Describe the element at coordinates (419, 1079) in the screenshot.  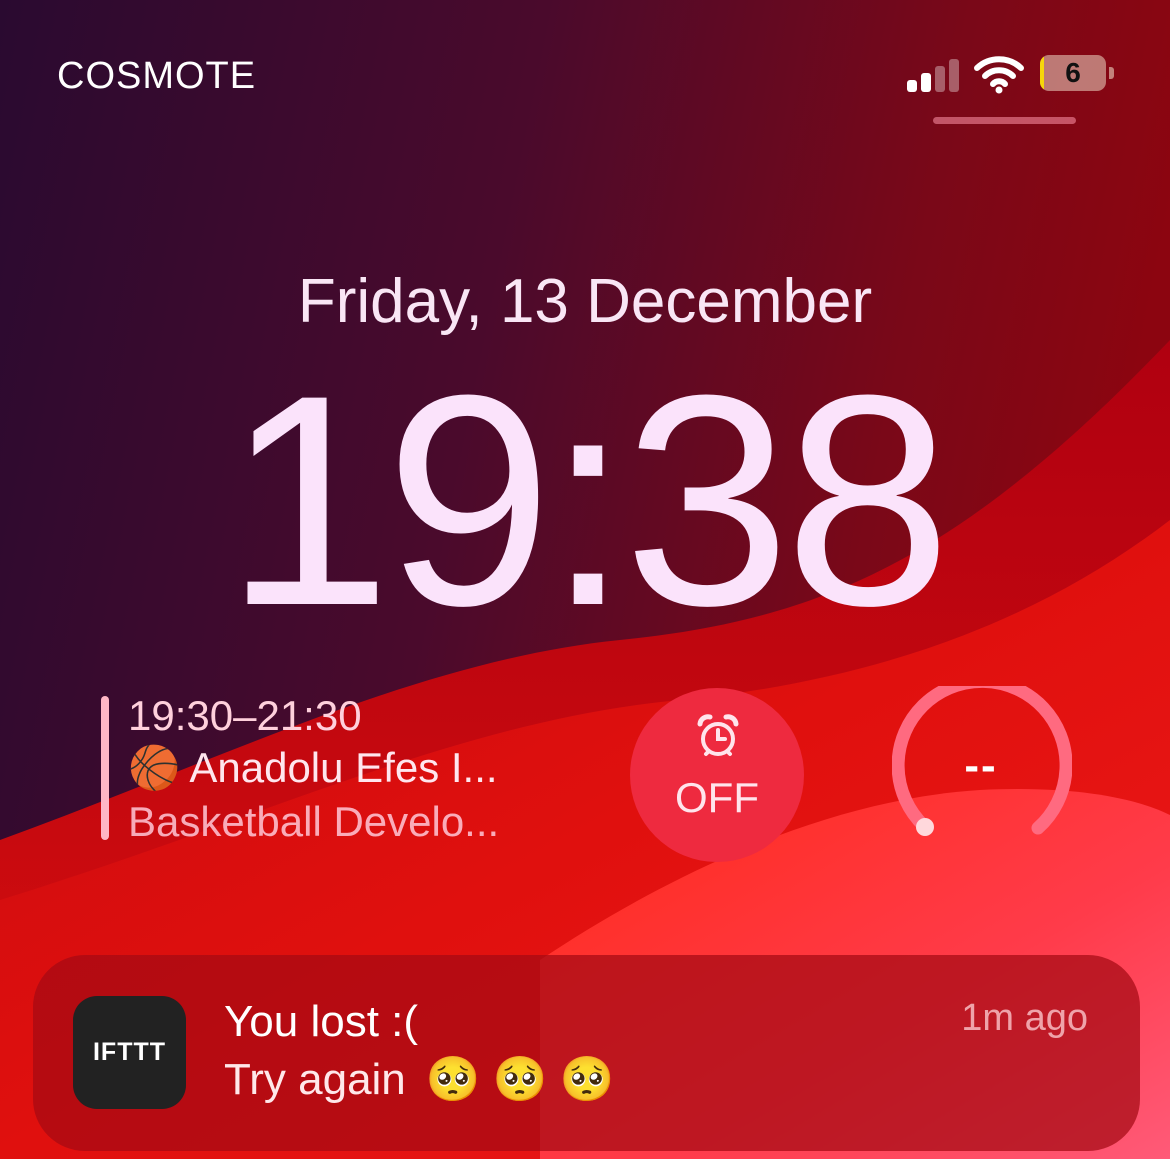
I see `notification-body: Try again 🥺 🥺 🥺` at that location.